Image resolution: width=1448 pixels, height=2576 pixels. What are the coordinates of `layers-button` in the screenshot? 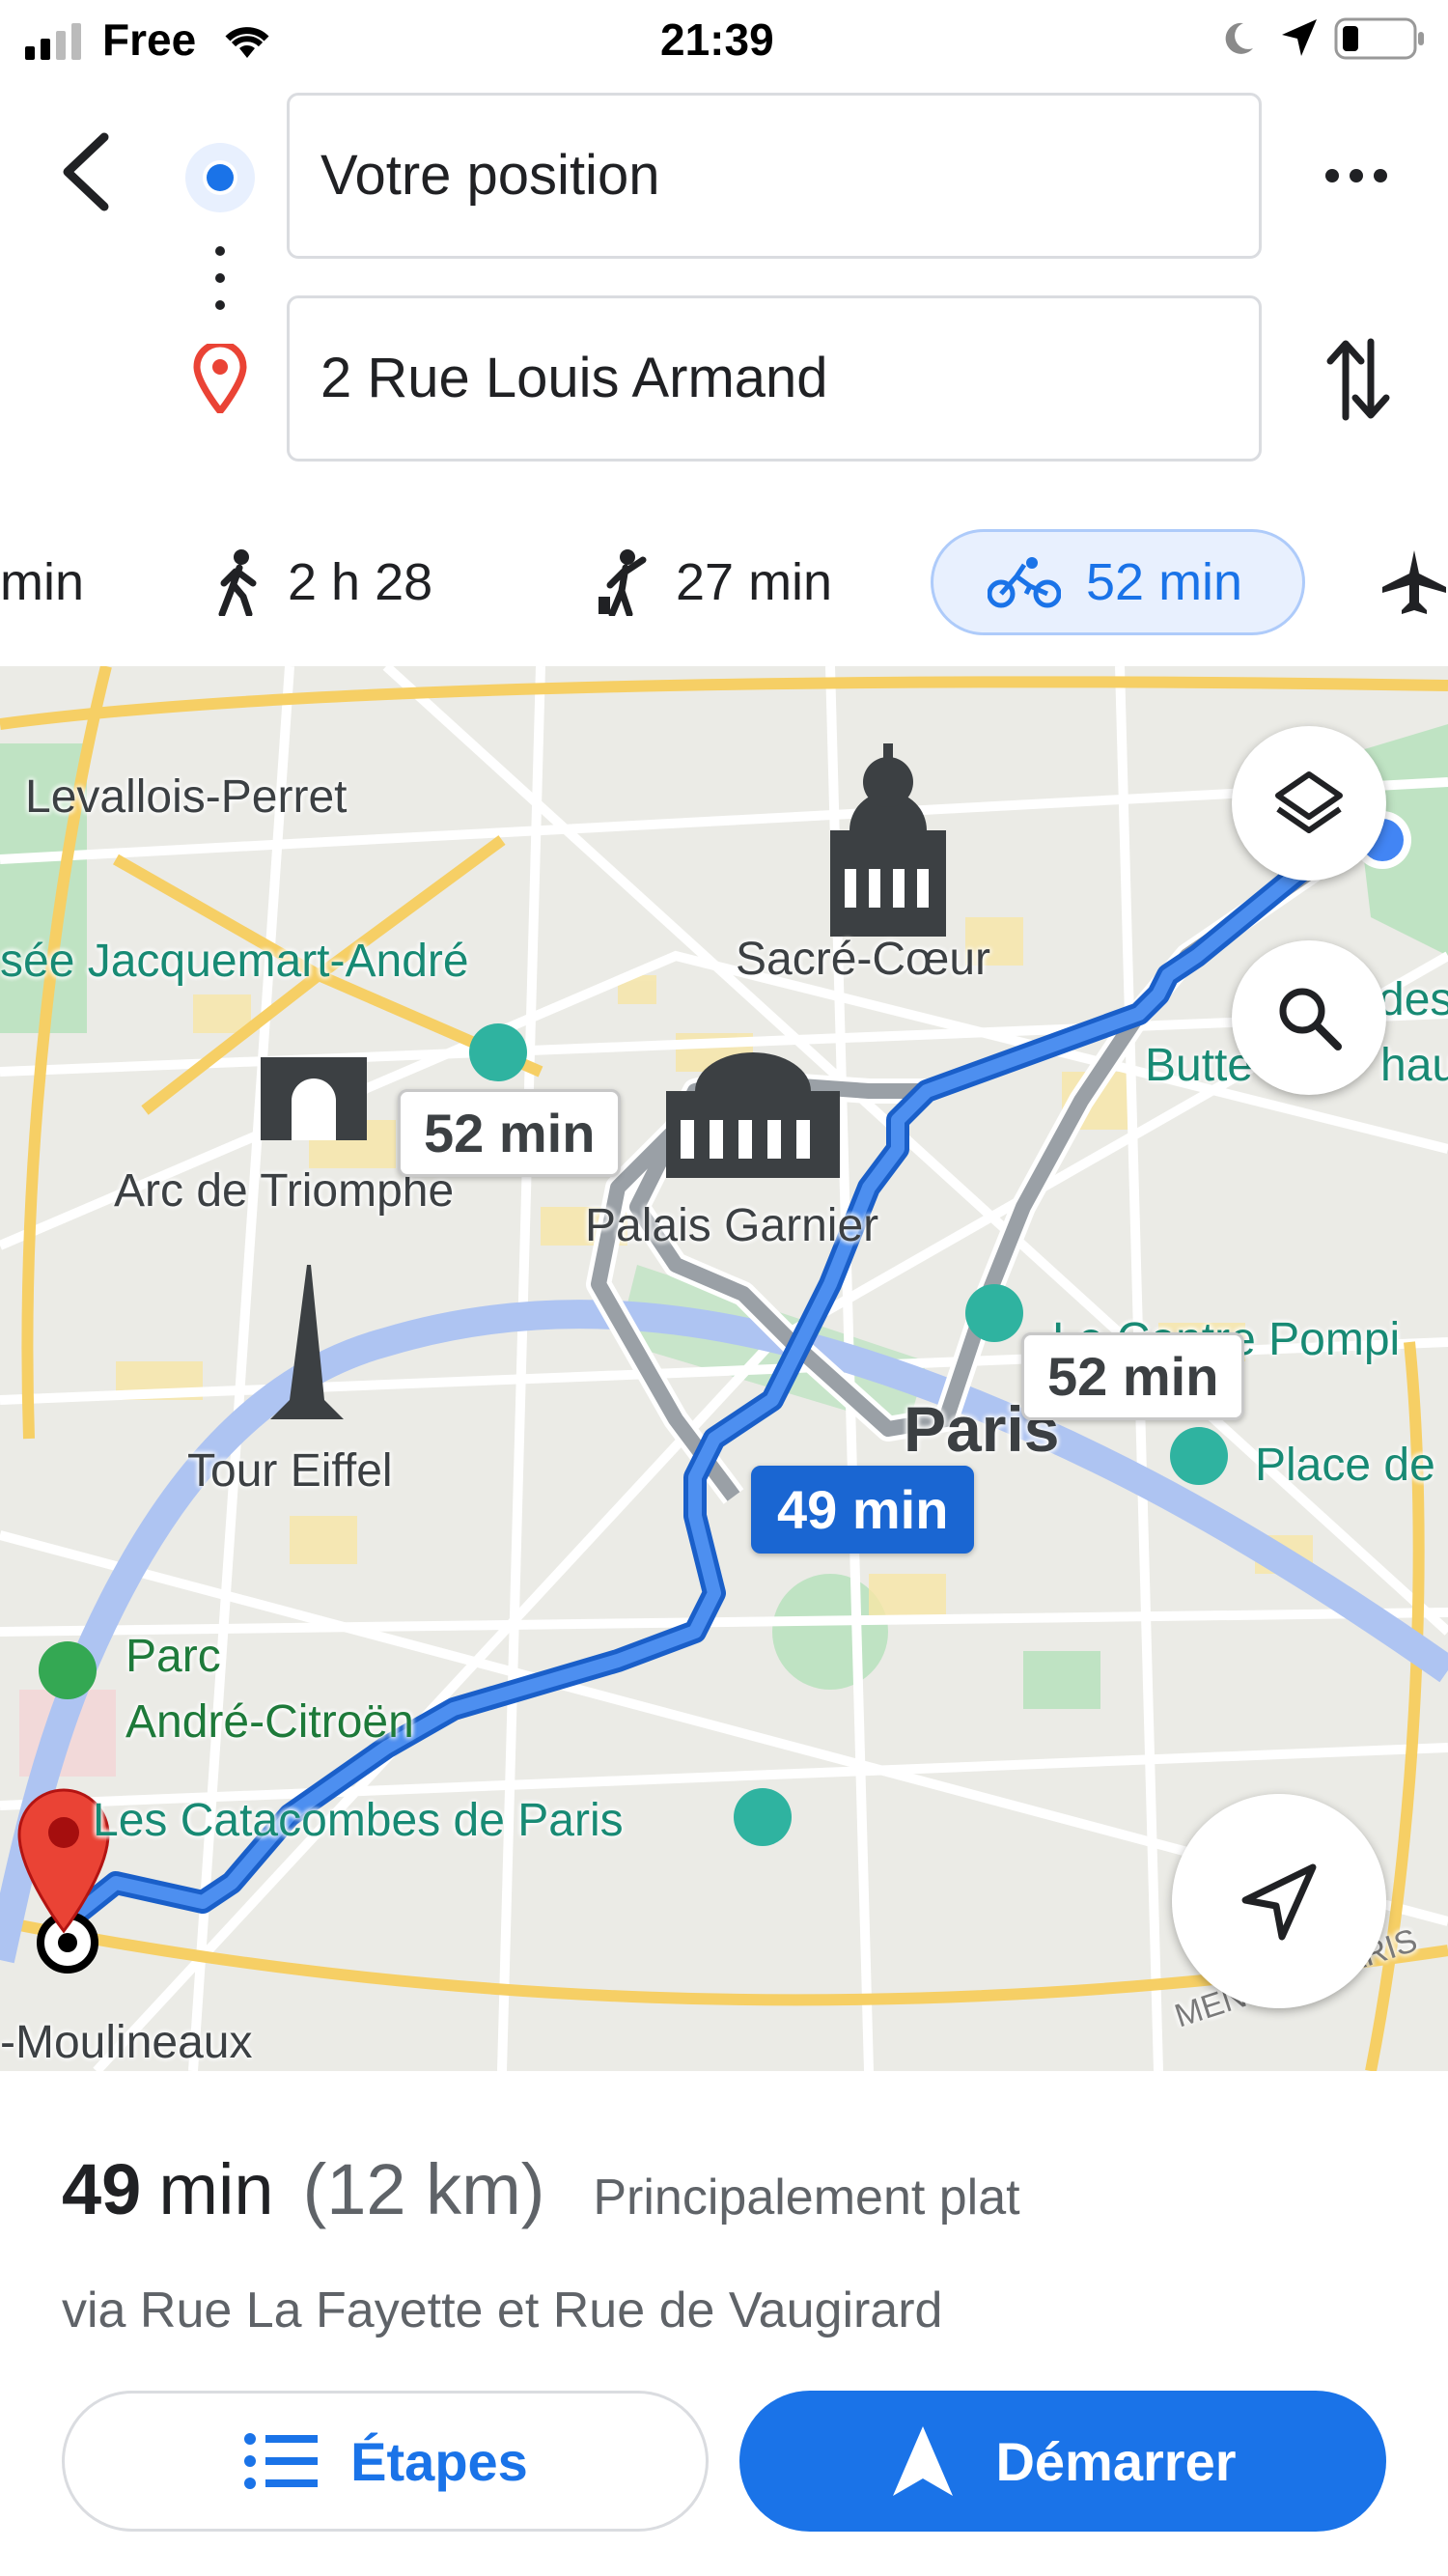 It's located at (1309, 804).